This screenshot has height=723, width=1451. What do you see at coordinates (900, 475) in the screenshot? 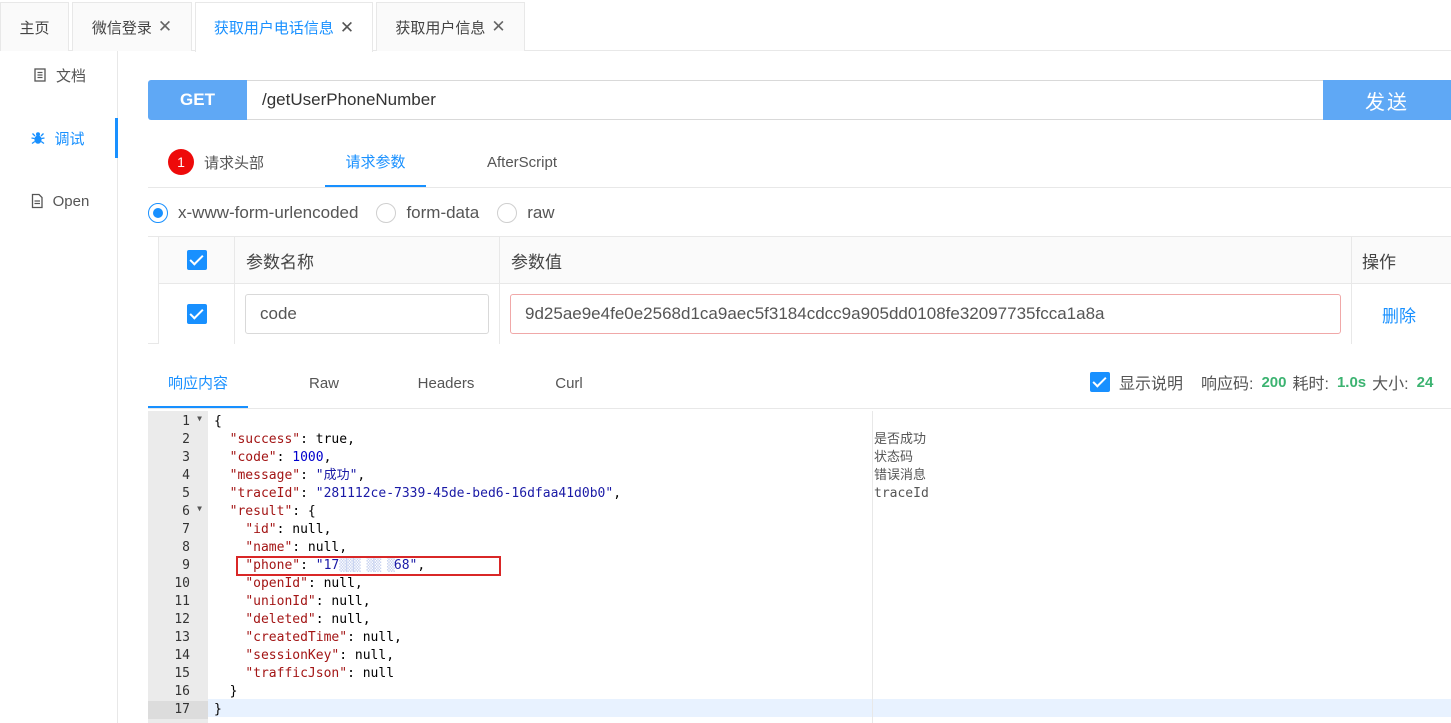
I see `desc-message: 错误消息` at bounding box center [900, 475].